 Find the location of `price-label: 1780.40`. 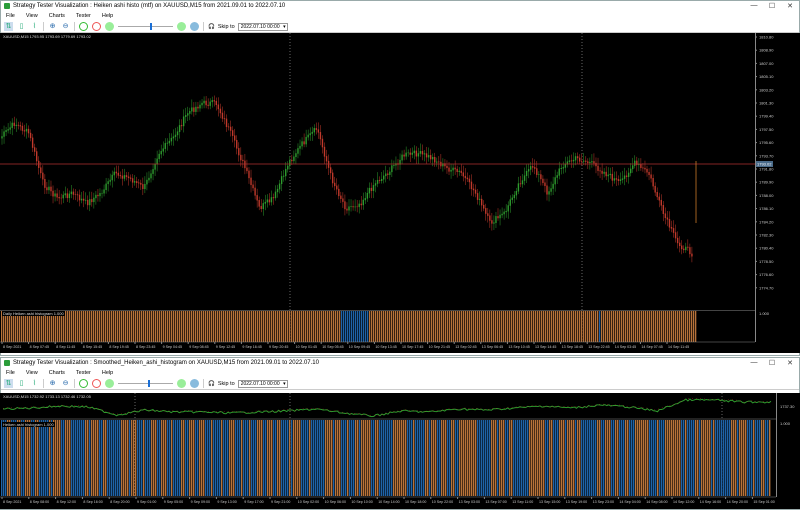

price-label: 1780.40 is located at coordinates (766, 248).